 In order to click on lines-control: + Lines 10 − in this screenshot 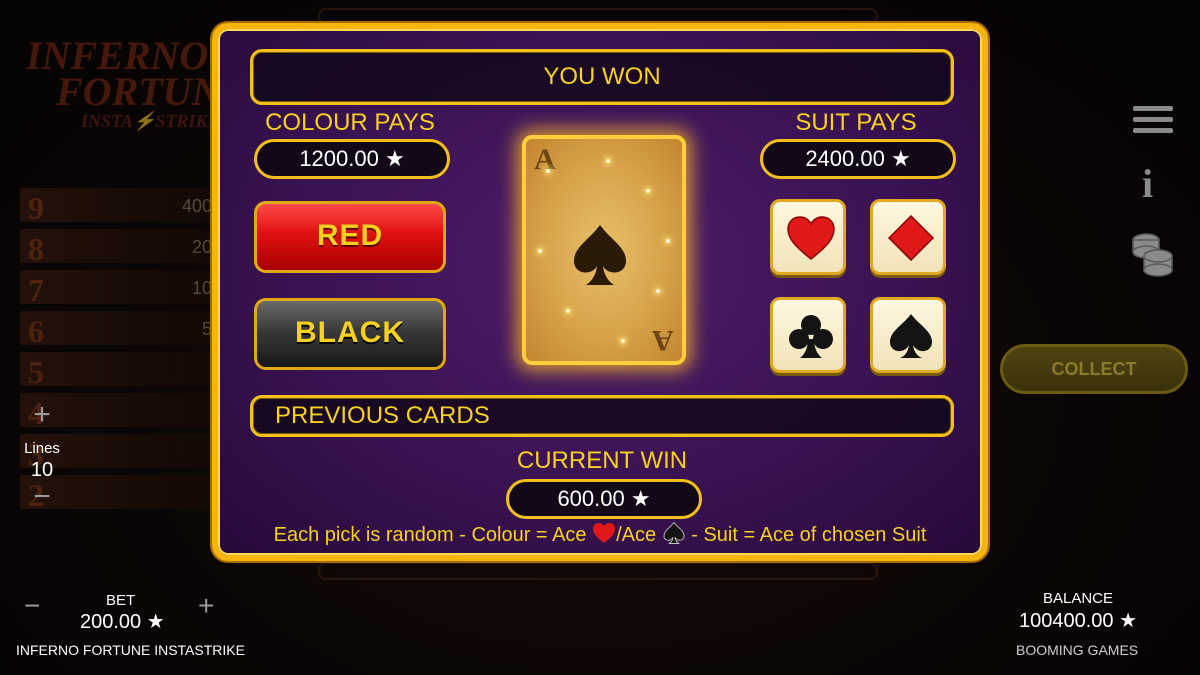, I will do `click(42, 456)`.